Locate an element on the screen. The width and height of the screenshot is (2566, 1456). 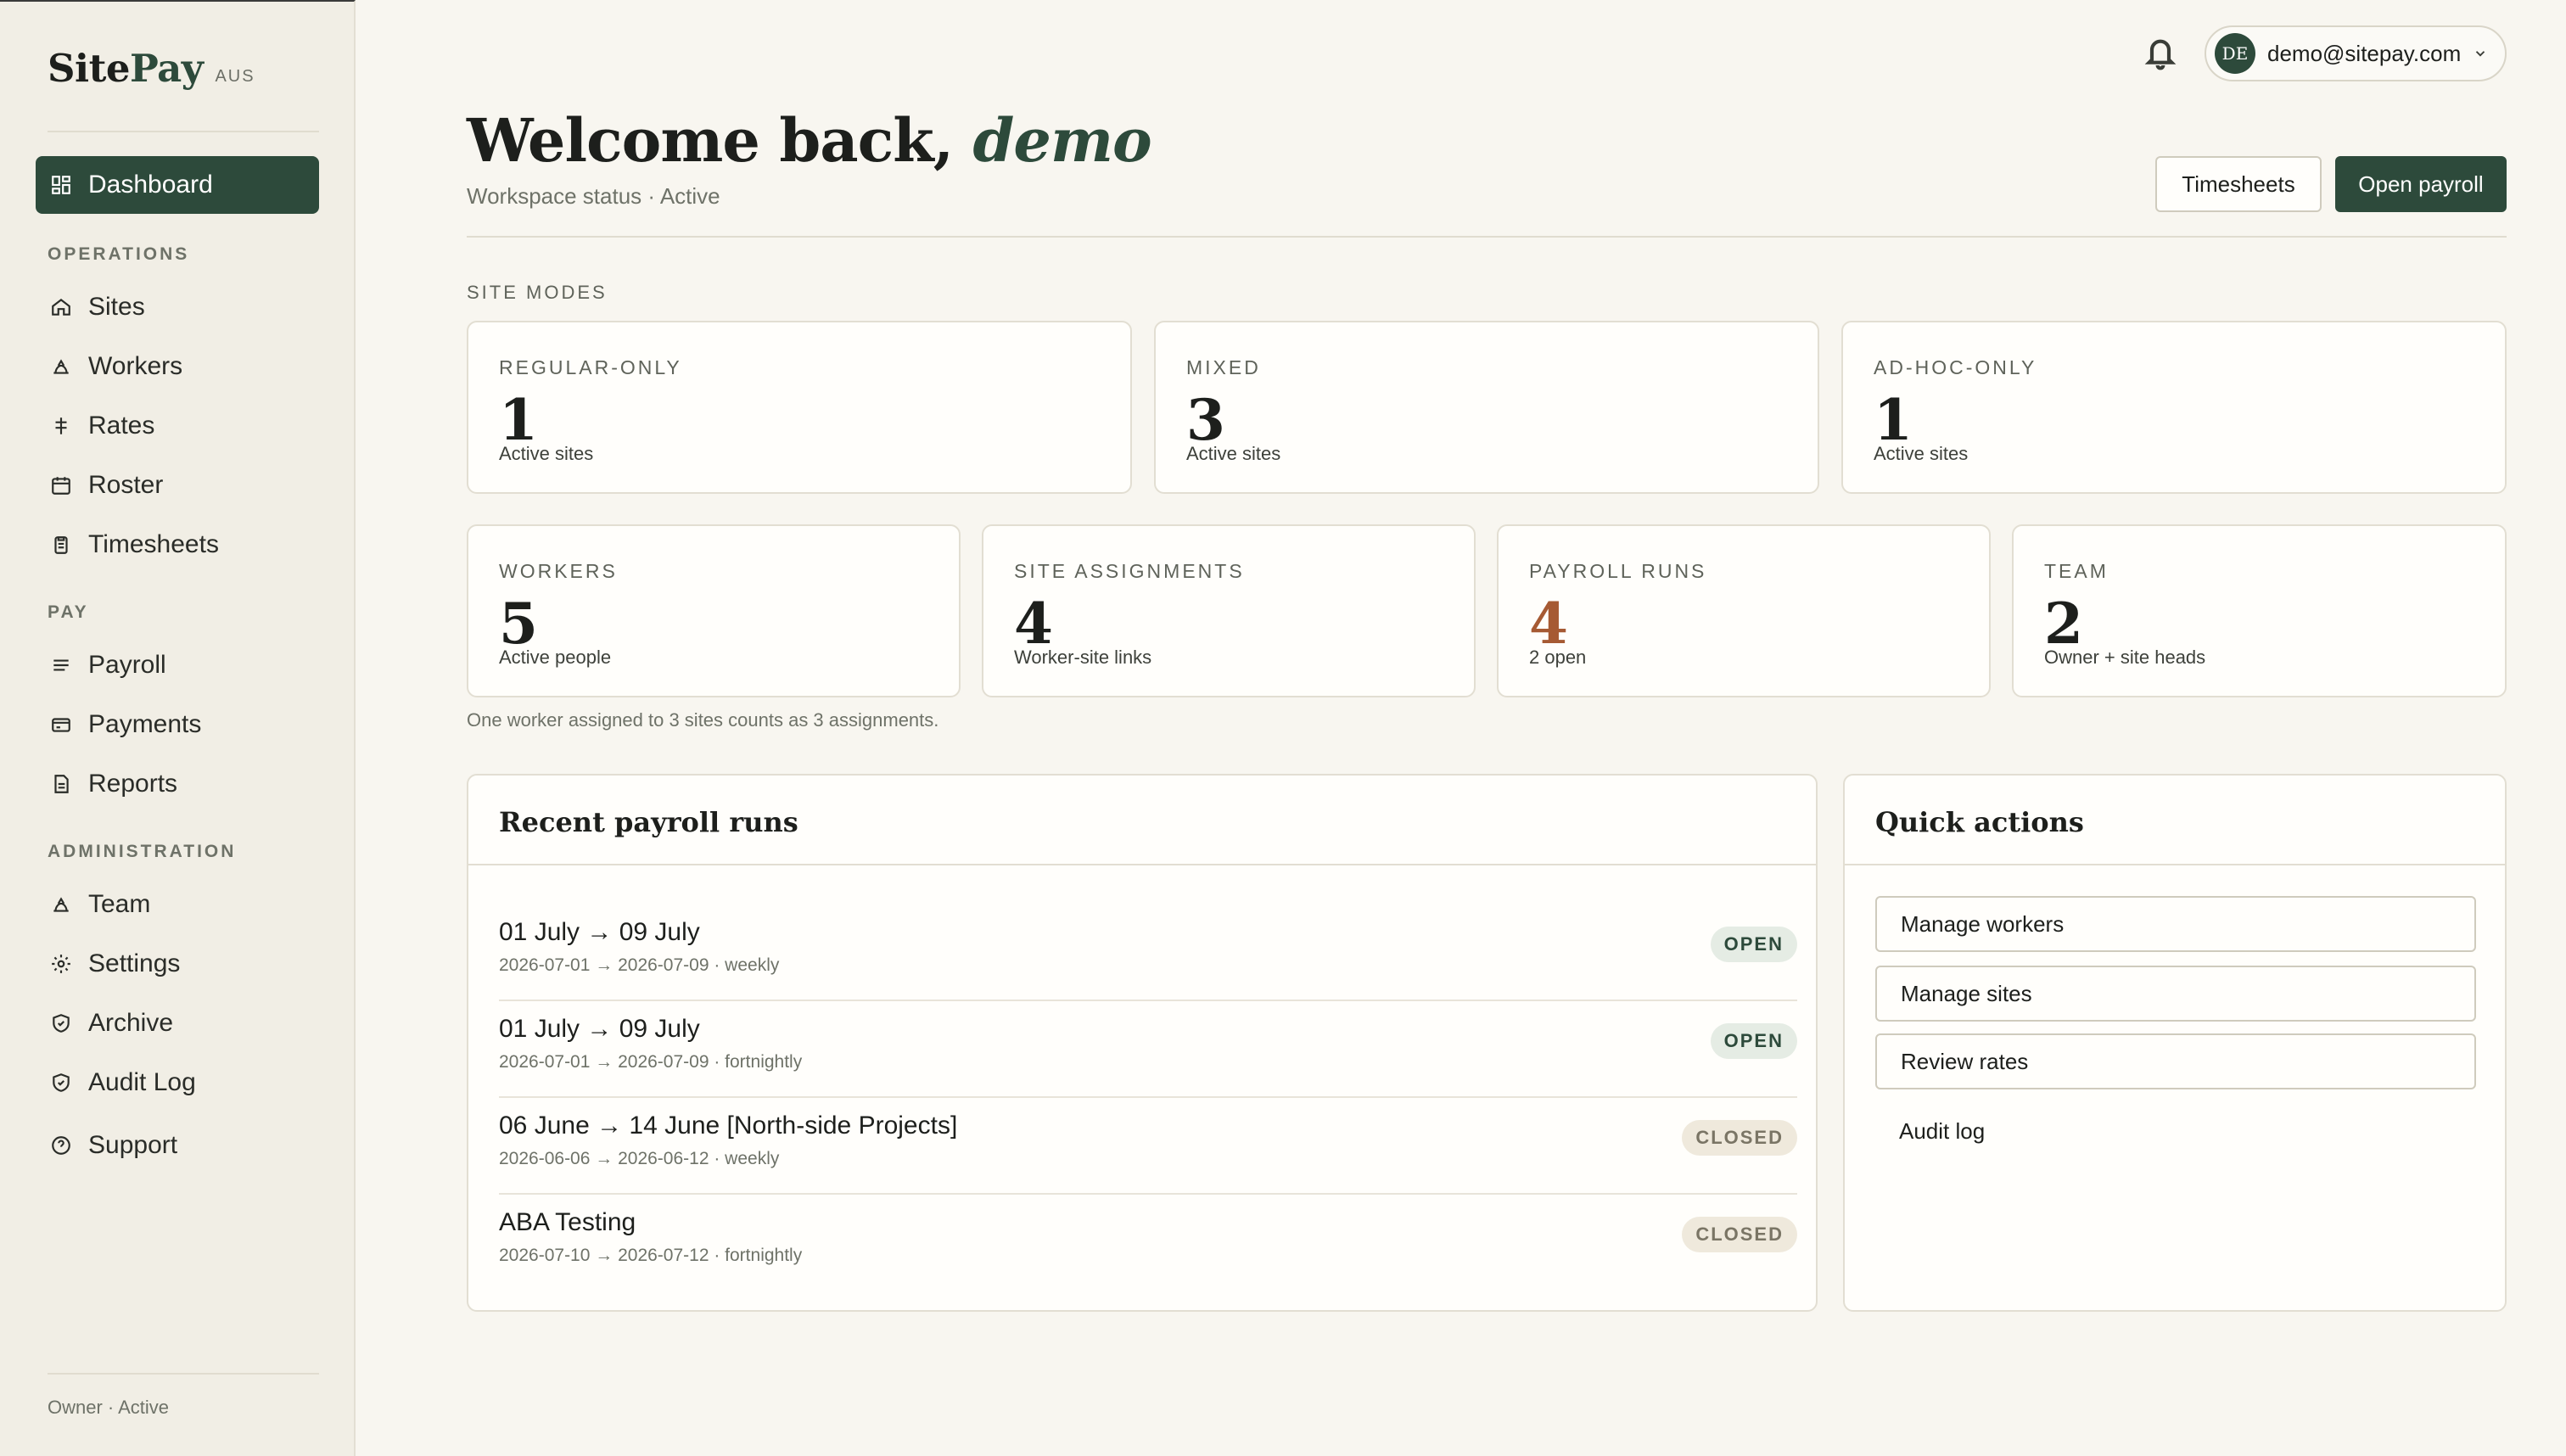
stat-card-payroll-runs: PAYROLL RUNS 4 2 open is located at coordinates (1744, 610).